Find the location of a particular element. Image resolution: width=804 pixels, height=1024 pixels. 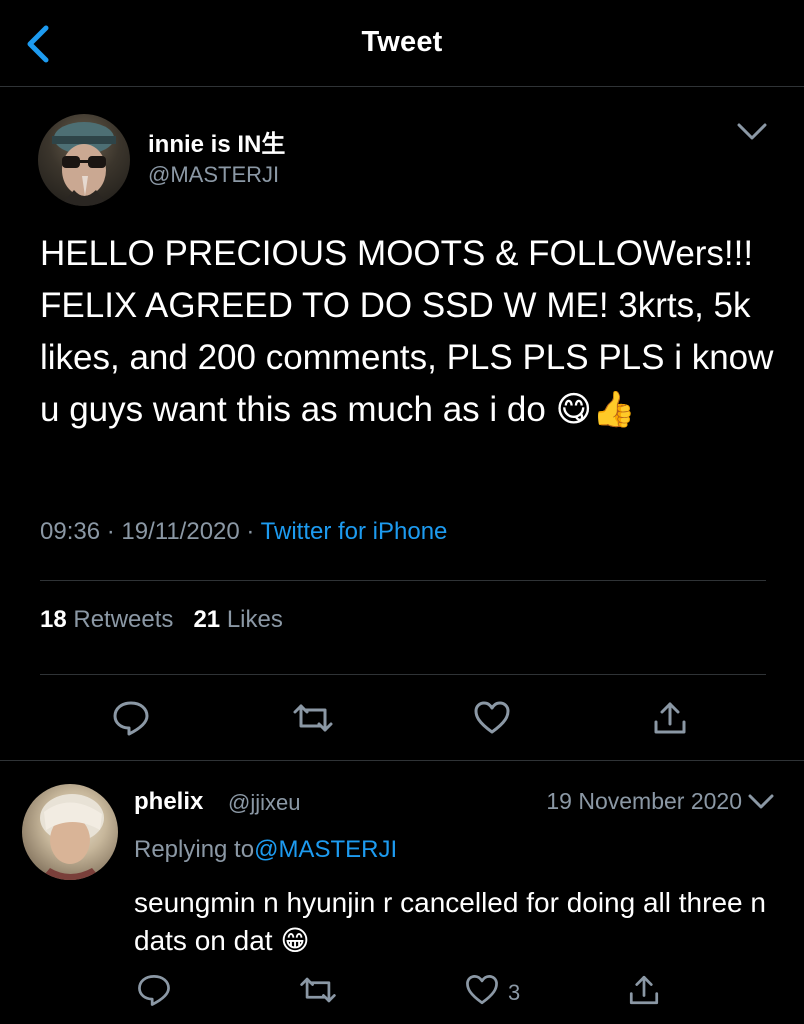

replying-to-label: Replying to is located at coordinates (194, 849).